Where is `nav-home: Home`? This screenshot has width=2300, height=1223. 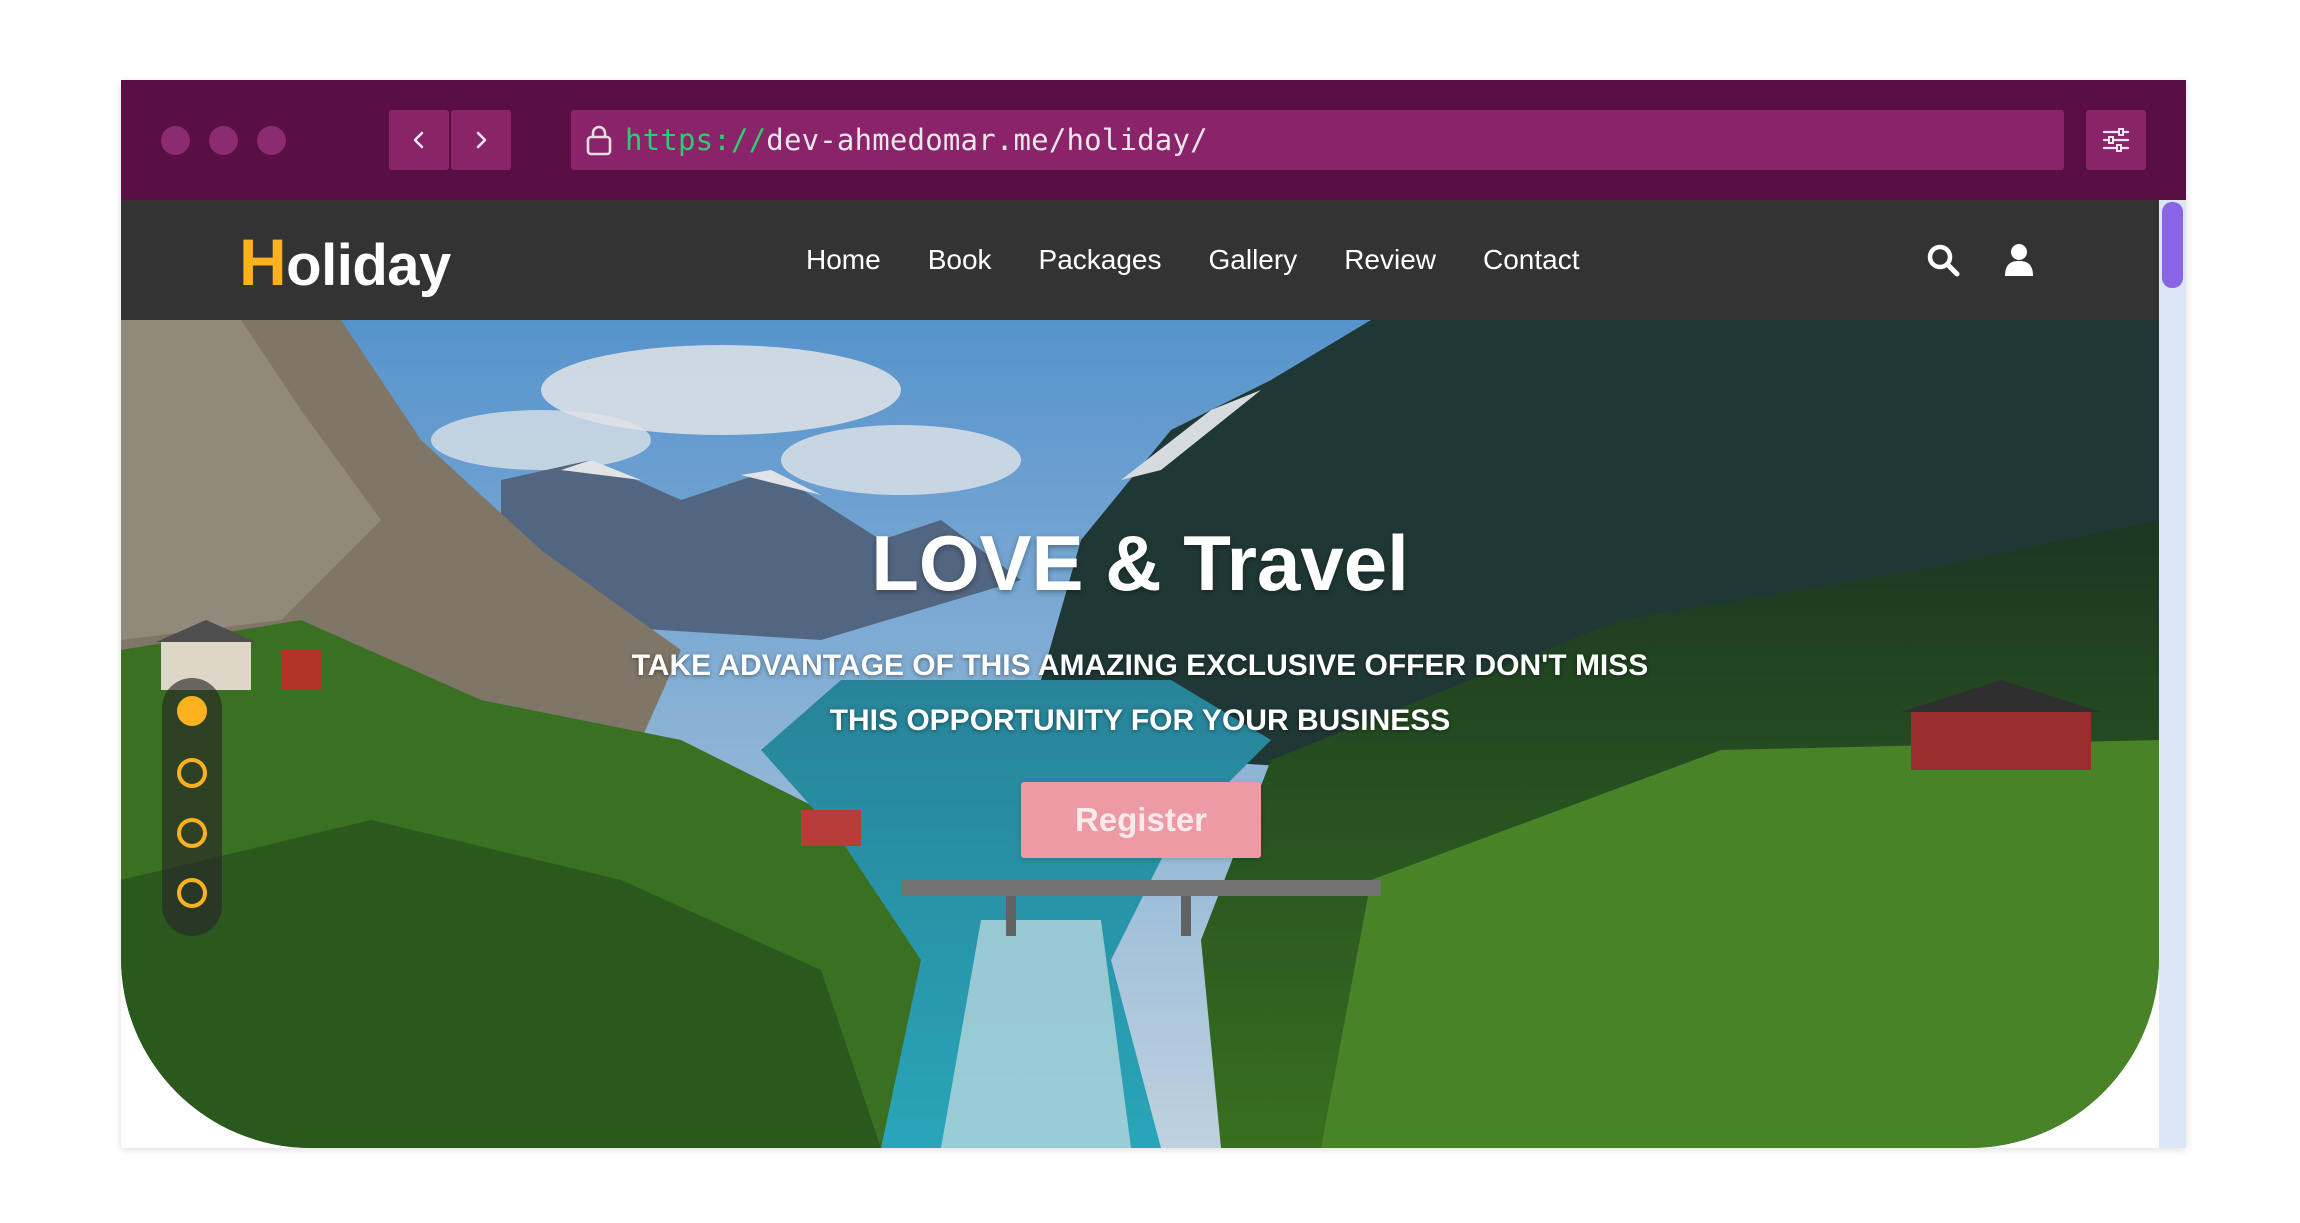 nav-home: Home is located at coordinates (843, 260).